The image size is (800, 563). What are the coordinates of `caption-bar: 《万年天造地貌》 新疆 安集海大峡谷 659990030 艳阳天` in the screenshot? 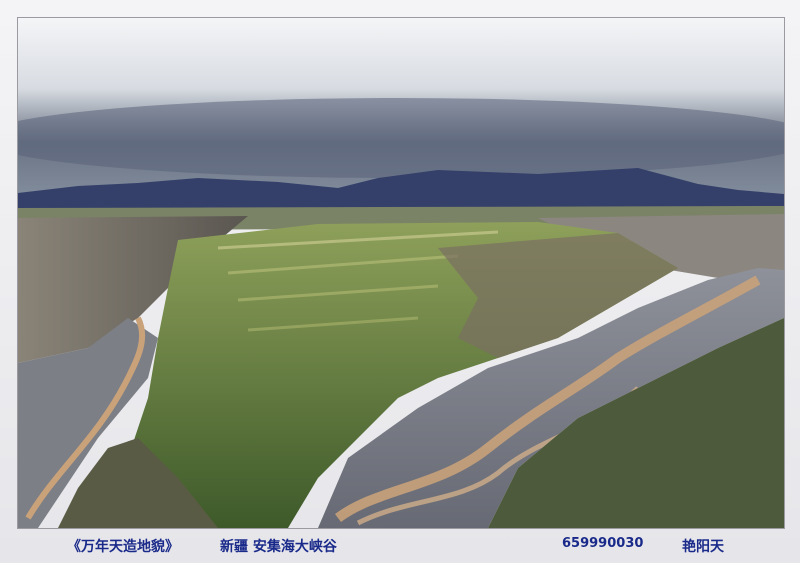 It's located at (400, 544).